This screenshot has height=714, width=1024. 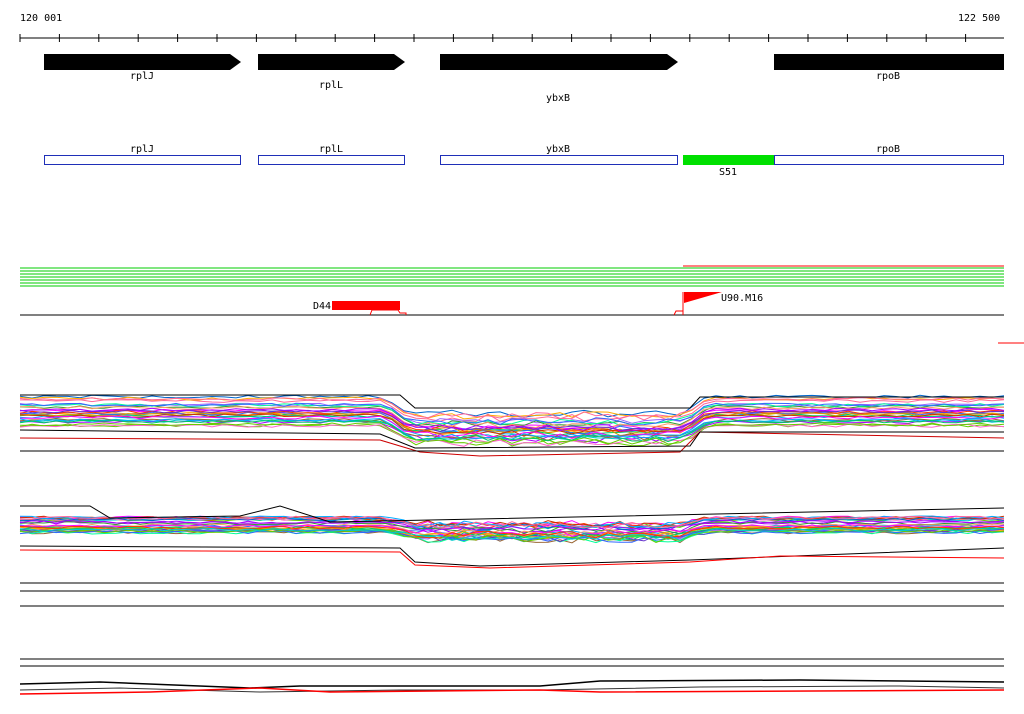 I want to click on marker-track, so click(x=512, y=304).